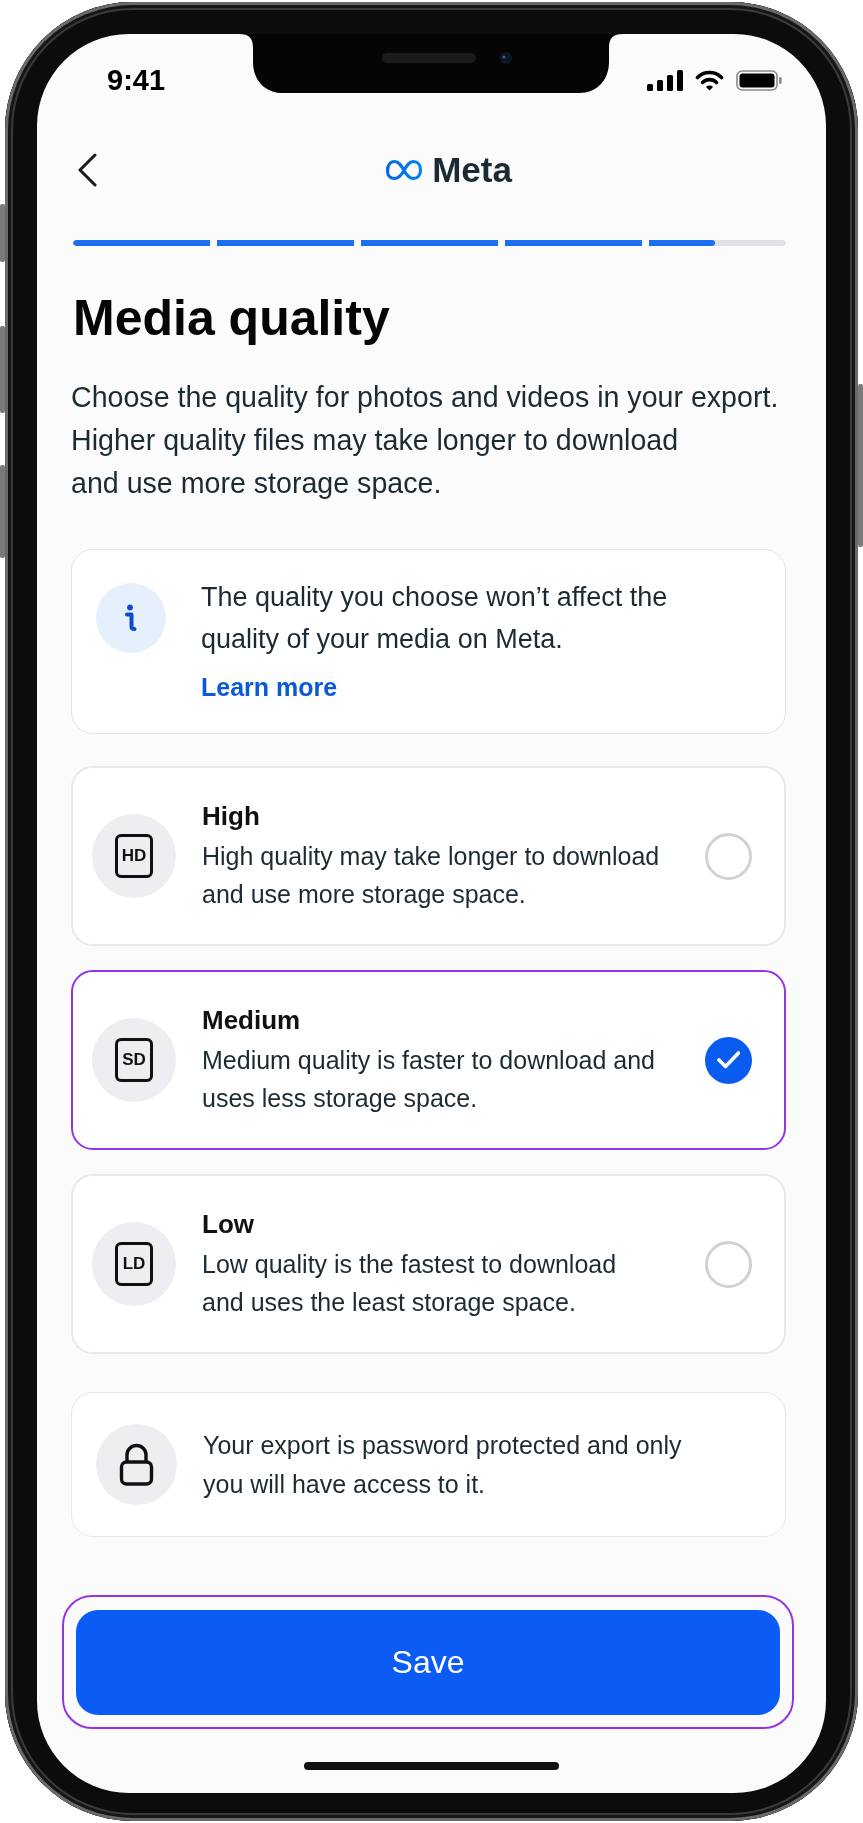 The image size is (863, 1823). What do you see at coordinates (665, 80) in the screenshot?
I see `signal-icon` at bounding box center [665, 80].